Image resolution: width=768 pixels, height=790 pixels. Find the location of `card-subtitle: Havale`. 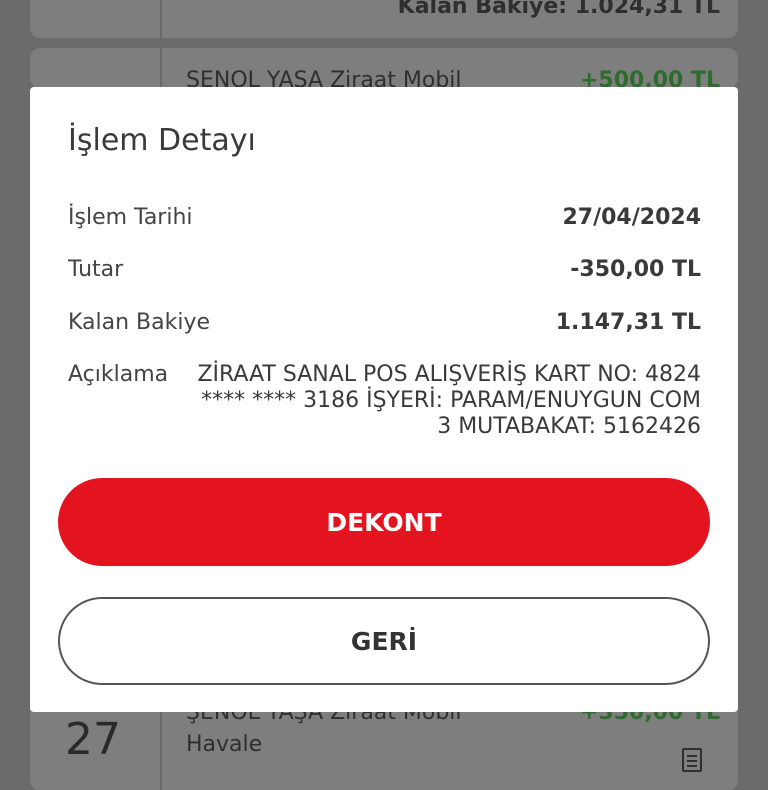

card-subtitle: Havale is located at coordinates (224, 744).